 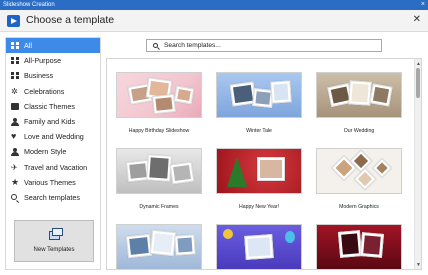 What do you see at coordinates (15, 45) in the screenshot?
I see `grid-icon` at bounding box center [15, 45].